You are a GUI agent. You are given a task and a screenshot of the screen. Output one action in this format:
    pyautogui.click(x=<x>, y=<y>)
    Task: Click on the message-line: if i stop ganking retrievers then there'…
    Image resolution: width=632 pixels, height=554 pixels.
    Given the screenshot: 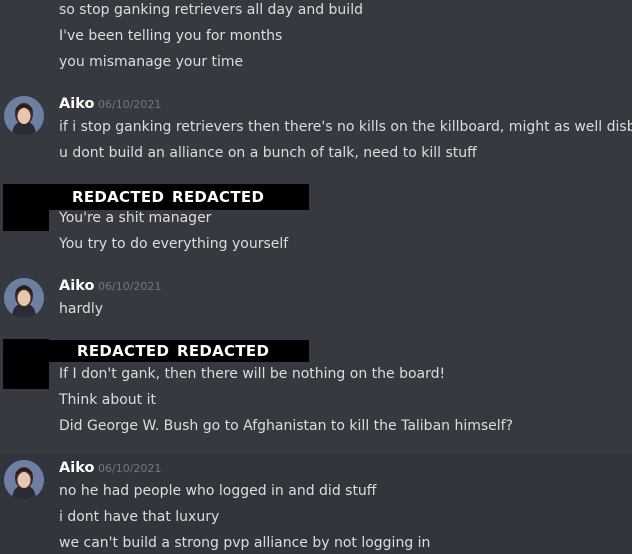 What is the action you would take?
    pyautogui.click(x=345, y=127)
    